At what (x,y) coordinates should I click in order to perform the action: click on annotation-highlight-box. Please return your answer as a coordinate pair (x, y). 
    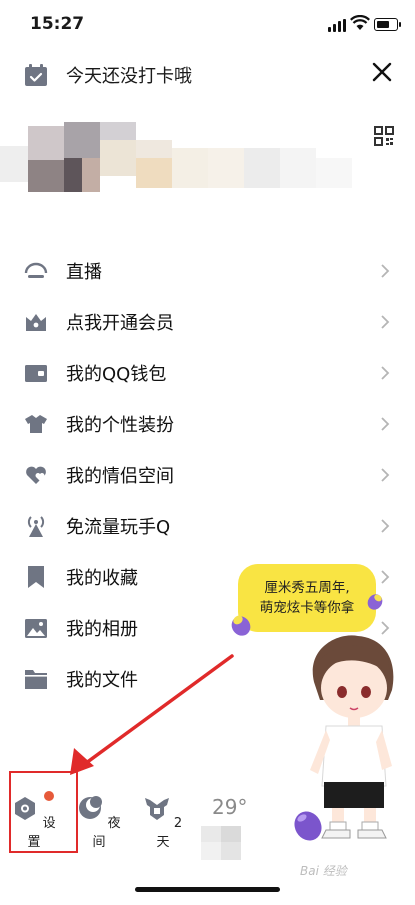
    Looking at the image, I should click on (43, 812).